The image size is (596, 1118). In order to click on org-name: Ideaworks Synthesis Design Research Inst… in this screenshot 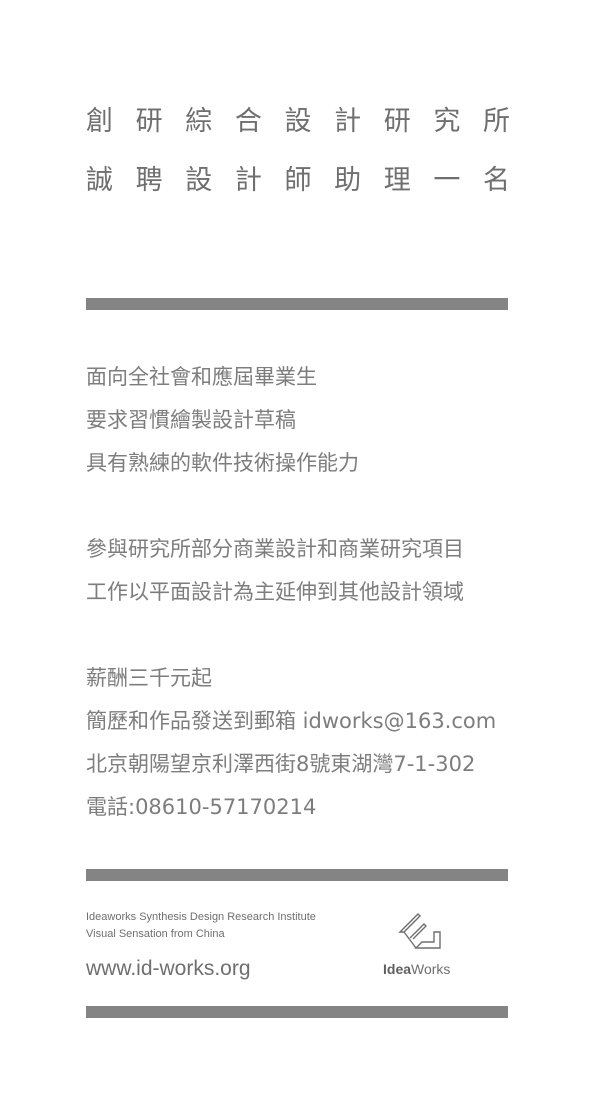, I will do `click(201, 917)`.